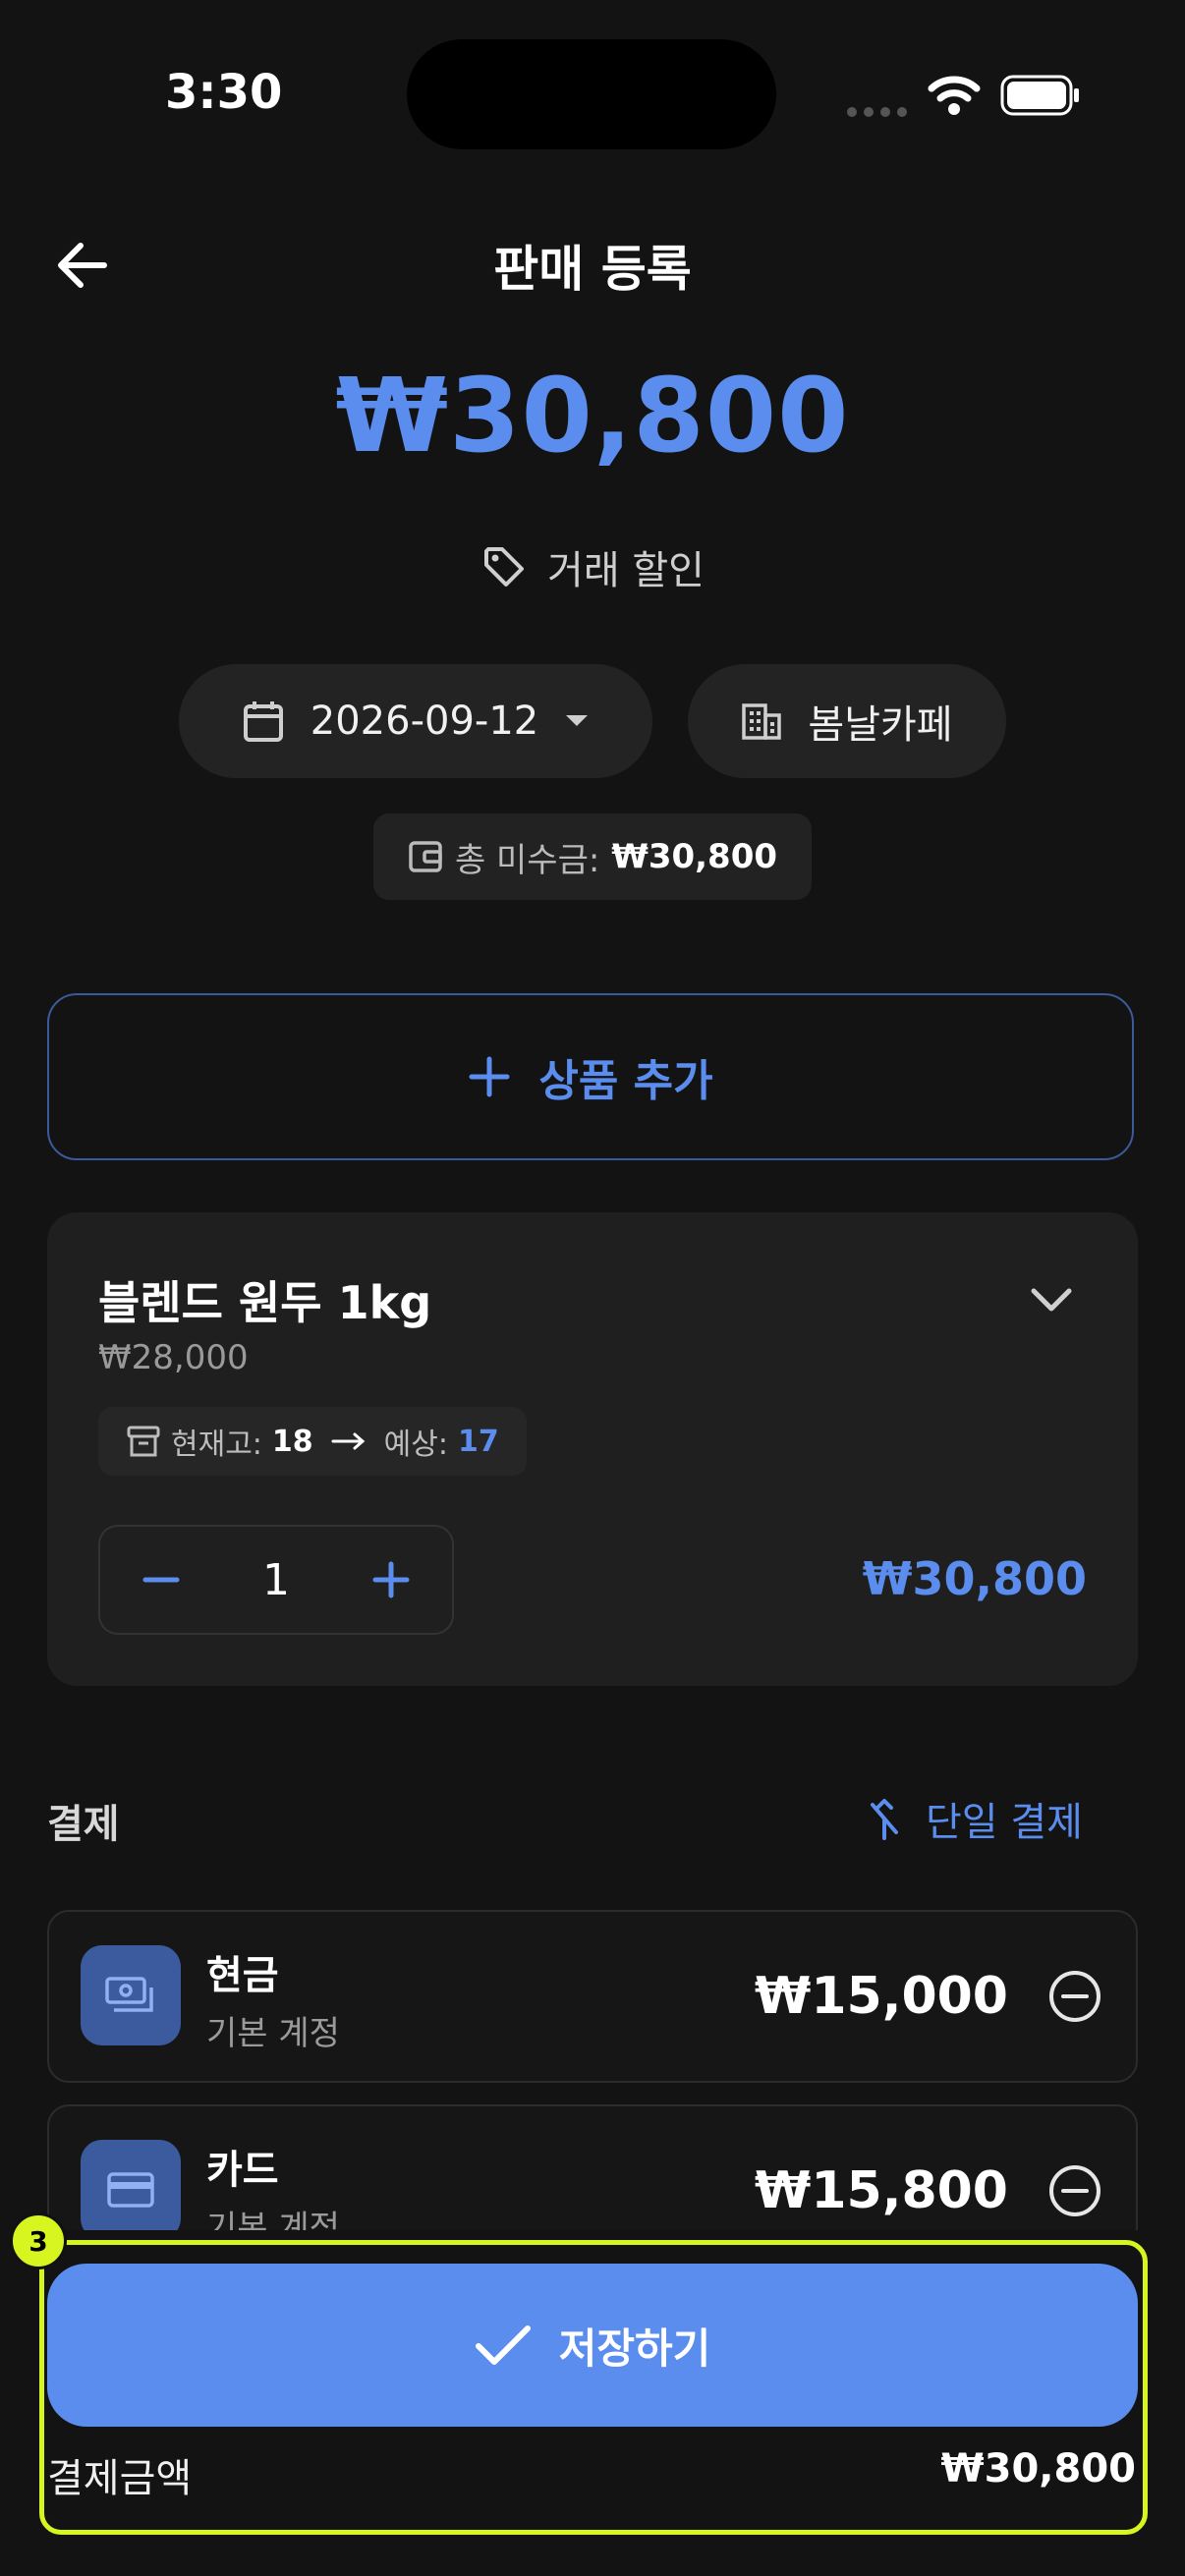 The height and width of the screenshot is (2576, 1185). Describe the element at coordinates (162, 1579) in the screenshot. I see `minus-icon` at that location.